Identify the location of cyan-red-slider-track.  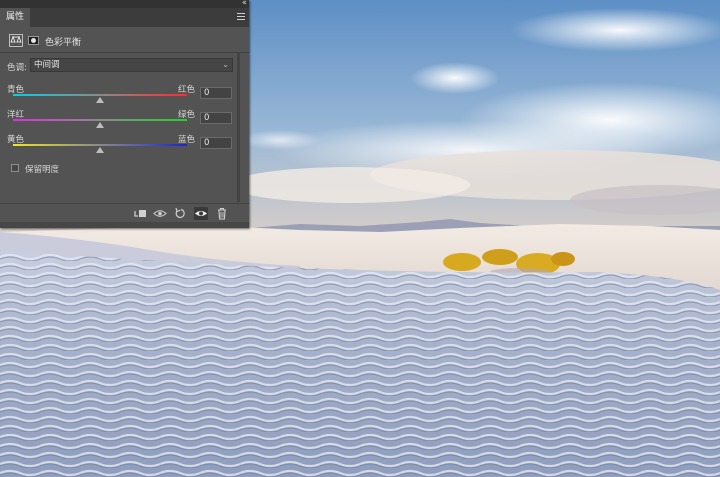
(100, 95).